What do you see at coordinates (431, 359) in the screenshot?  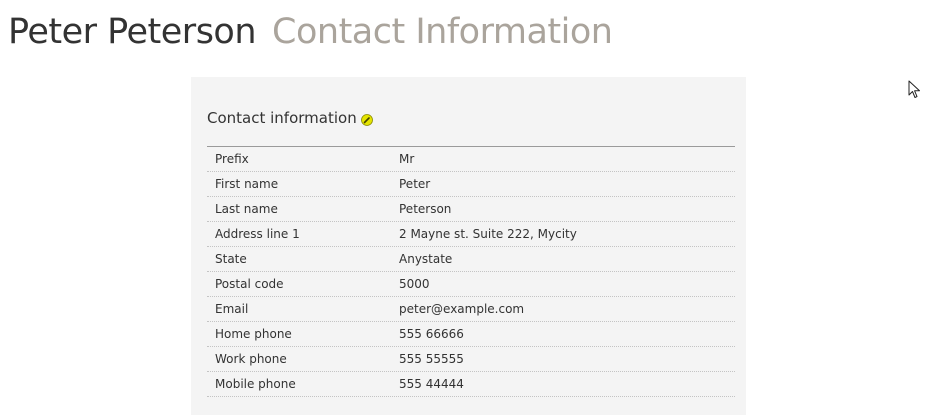 I see `info-value: 555 55555` at bounding box center [431, 359].